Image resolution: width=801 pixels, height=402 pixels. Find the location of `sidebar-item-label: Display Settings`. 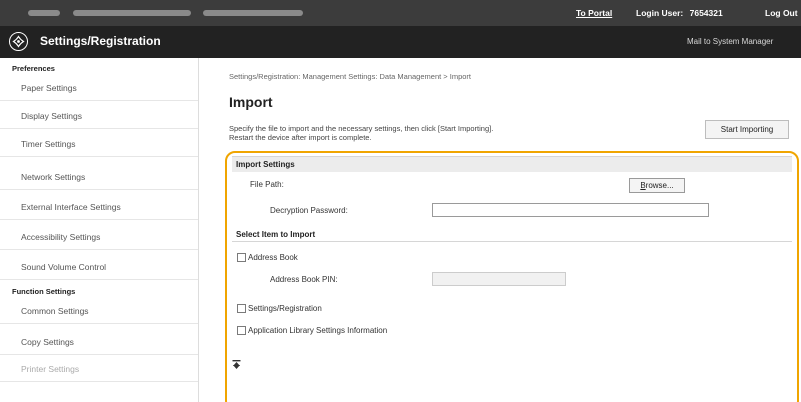

sidebar-item-label: Display Settings is located at coordinates (51, 116).